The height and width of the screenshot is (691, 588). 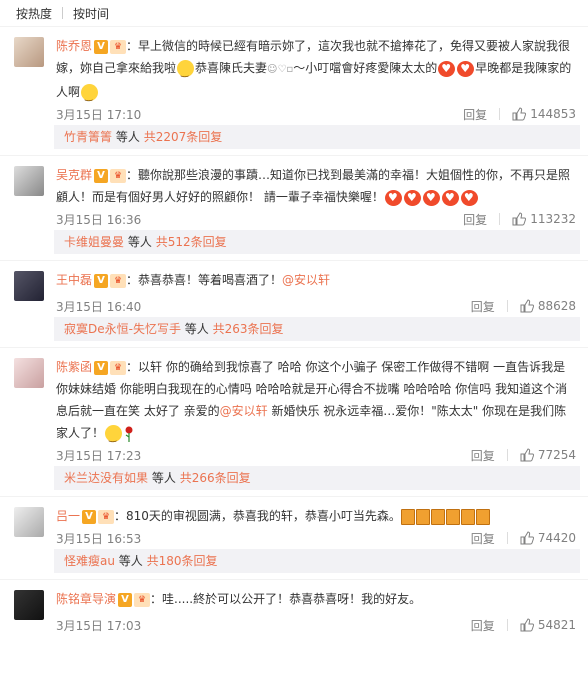 What do you see at coordinates (365, 68) in the screenshot?
I see `comment-body: ～小叮噹會好疼愛陳太太的` at bounding box center [365, 68].